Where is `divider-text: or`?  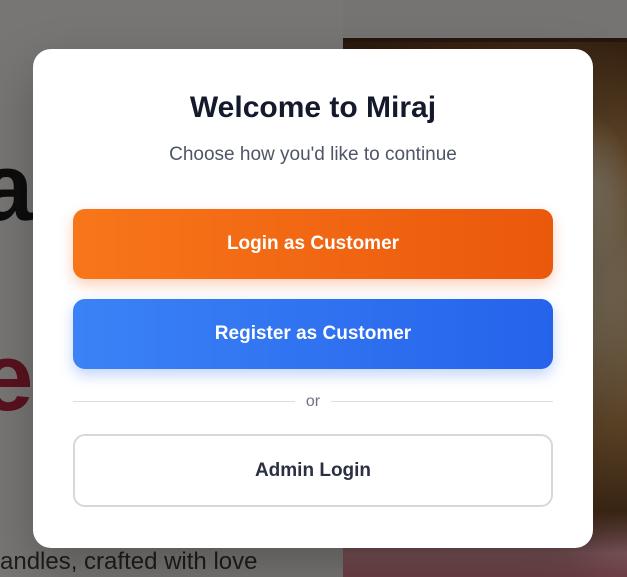 divider-text: or is located at coordinates (313, 401).